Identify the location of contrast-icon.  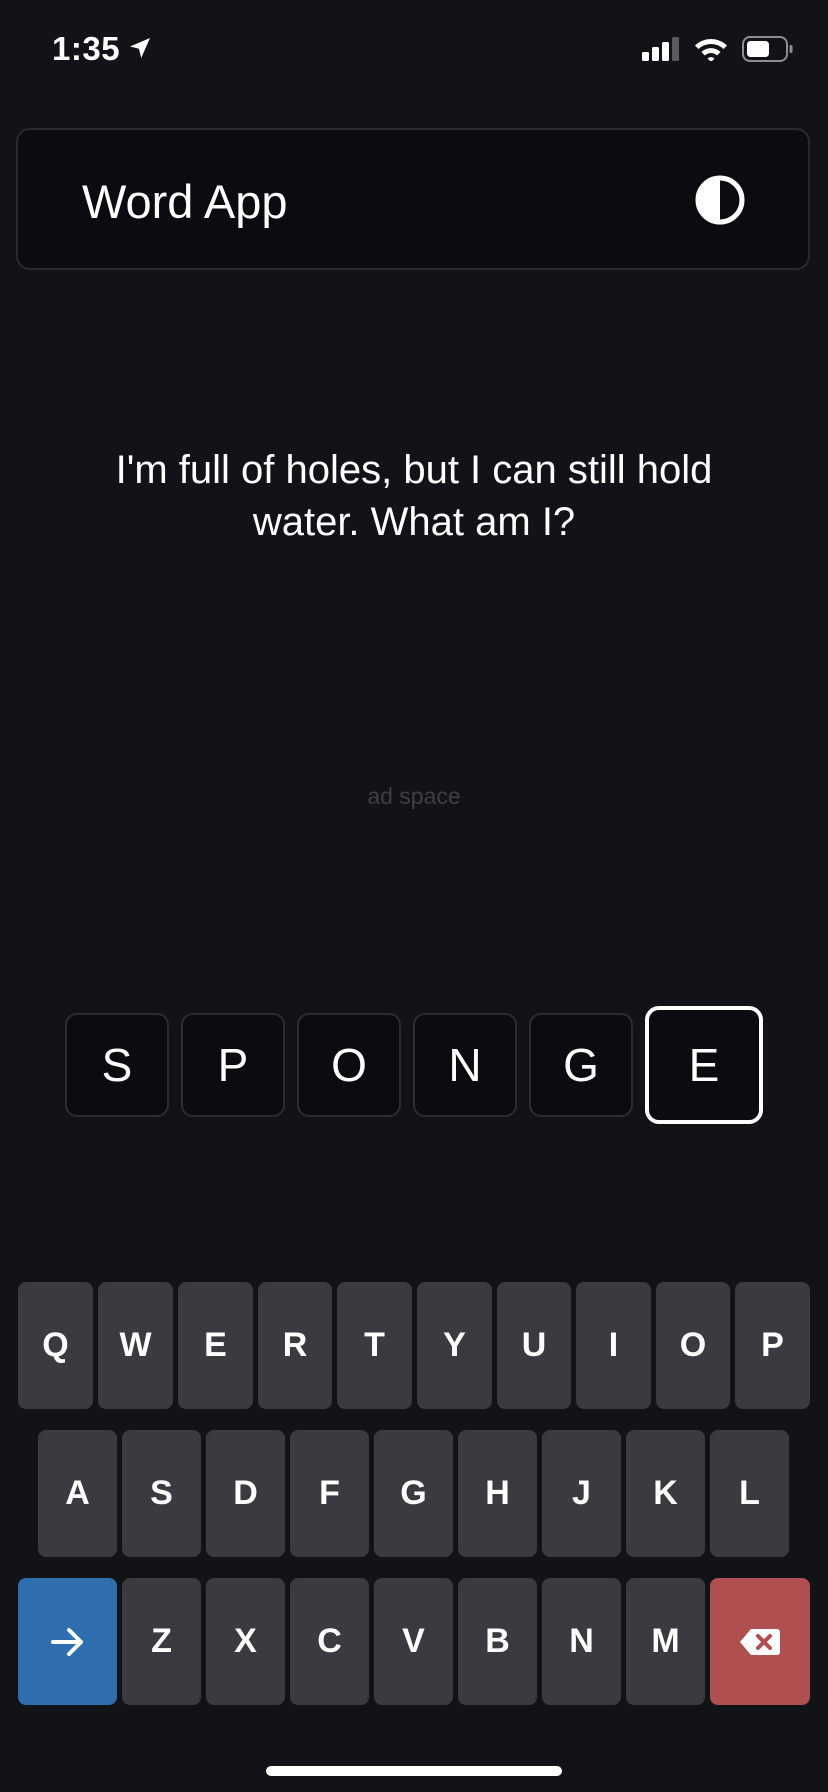
(720, 200).